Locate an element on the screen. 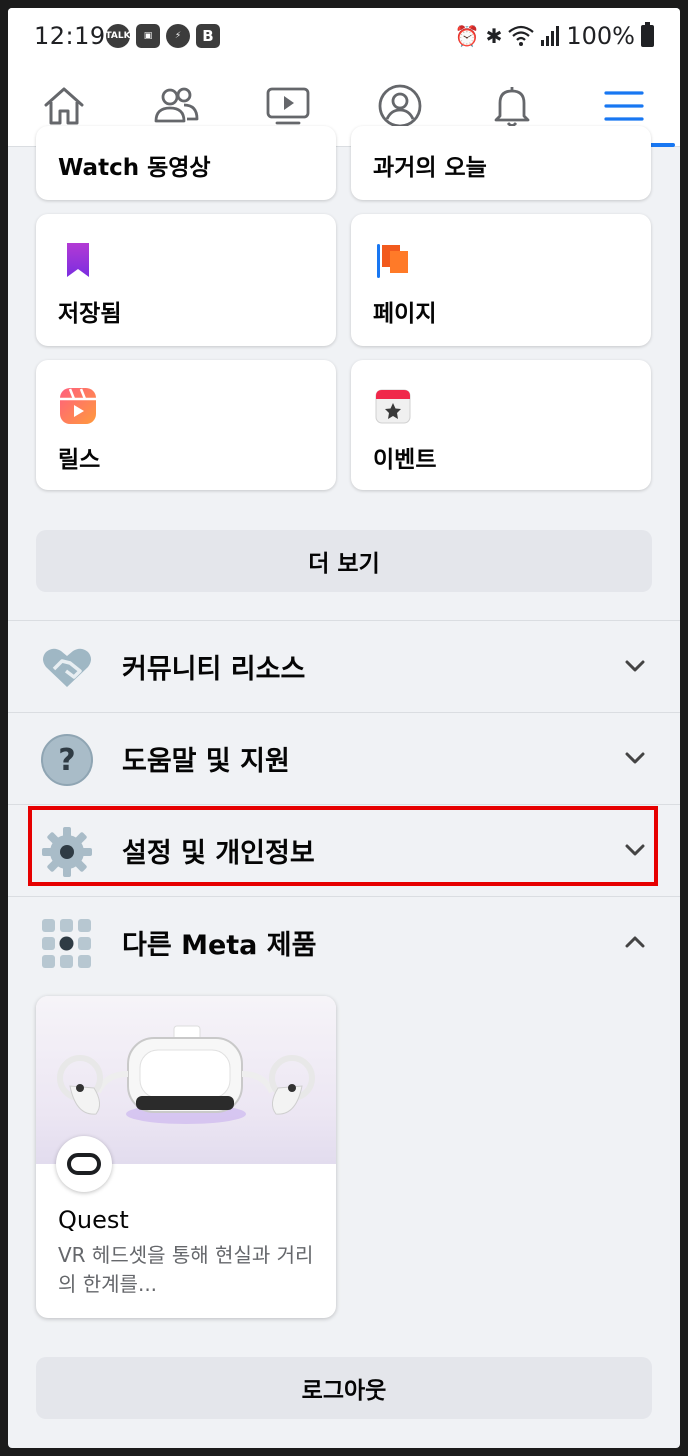 The image size is (688, 1456). shortcut-memories: 과거의 오늘 is located at coordinates (501, 163).